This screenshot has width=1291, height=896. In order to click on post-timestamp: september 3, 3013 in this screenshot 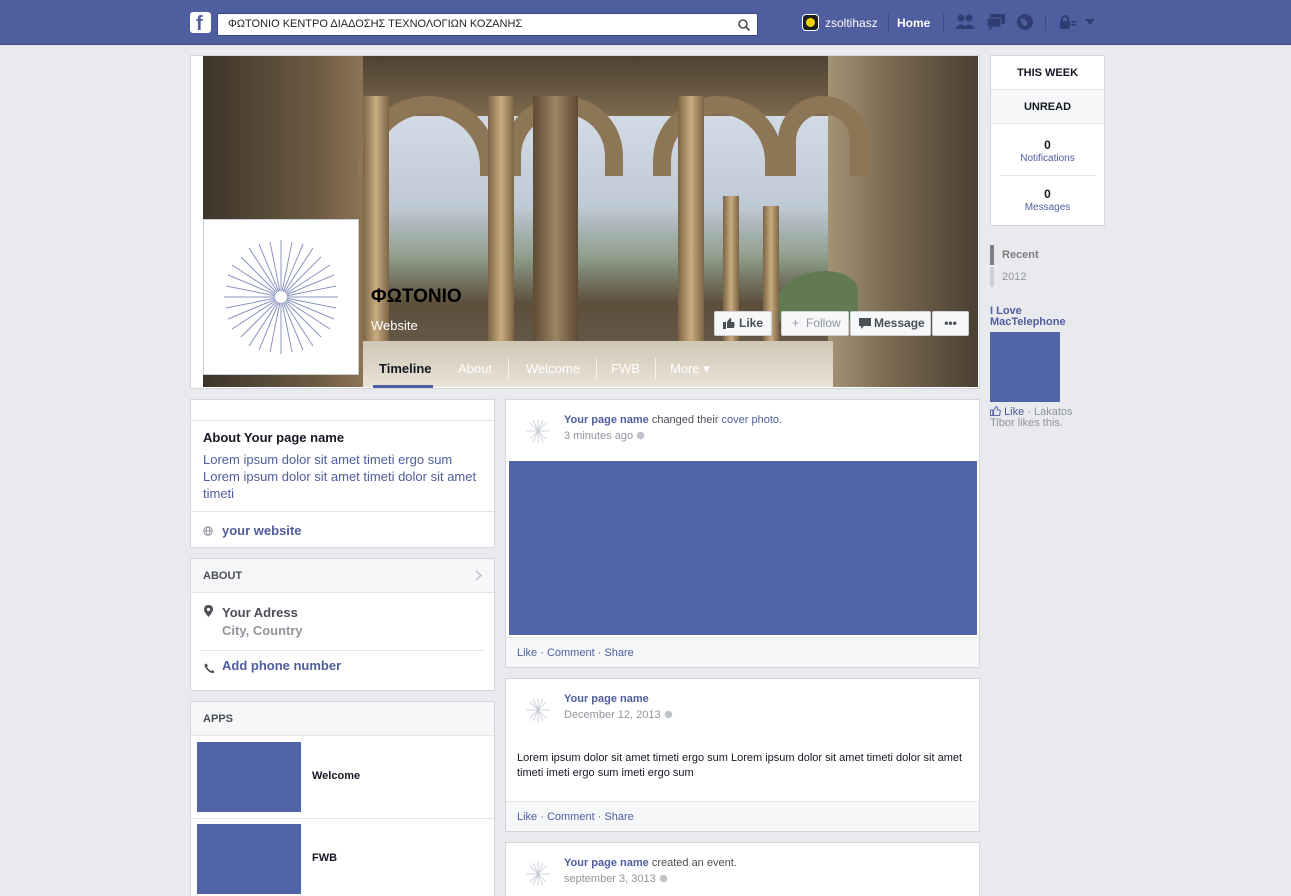, I will do `click(616, 879)`.